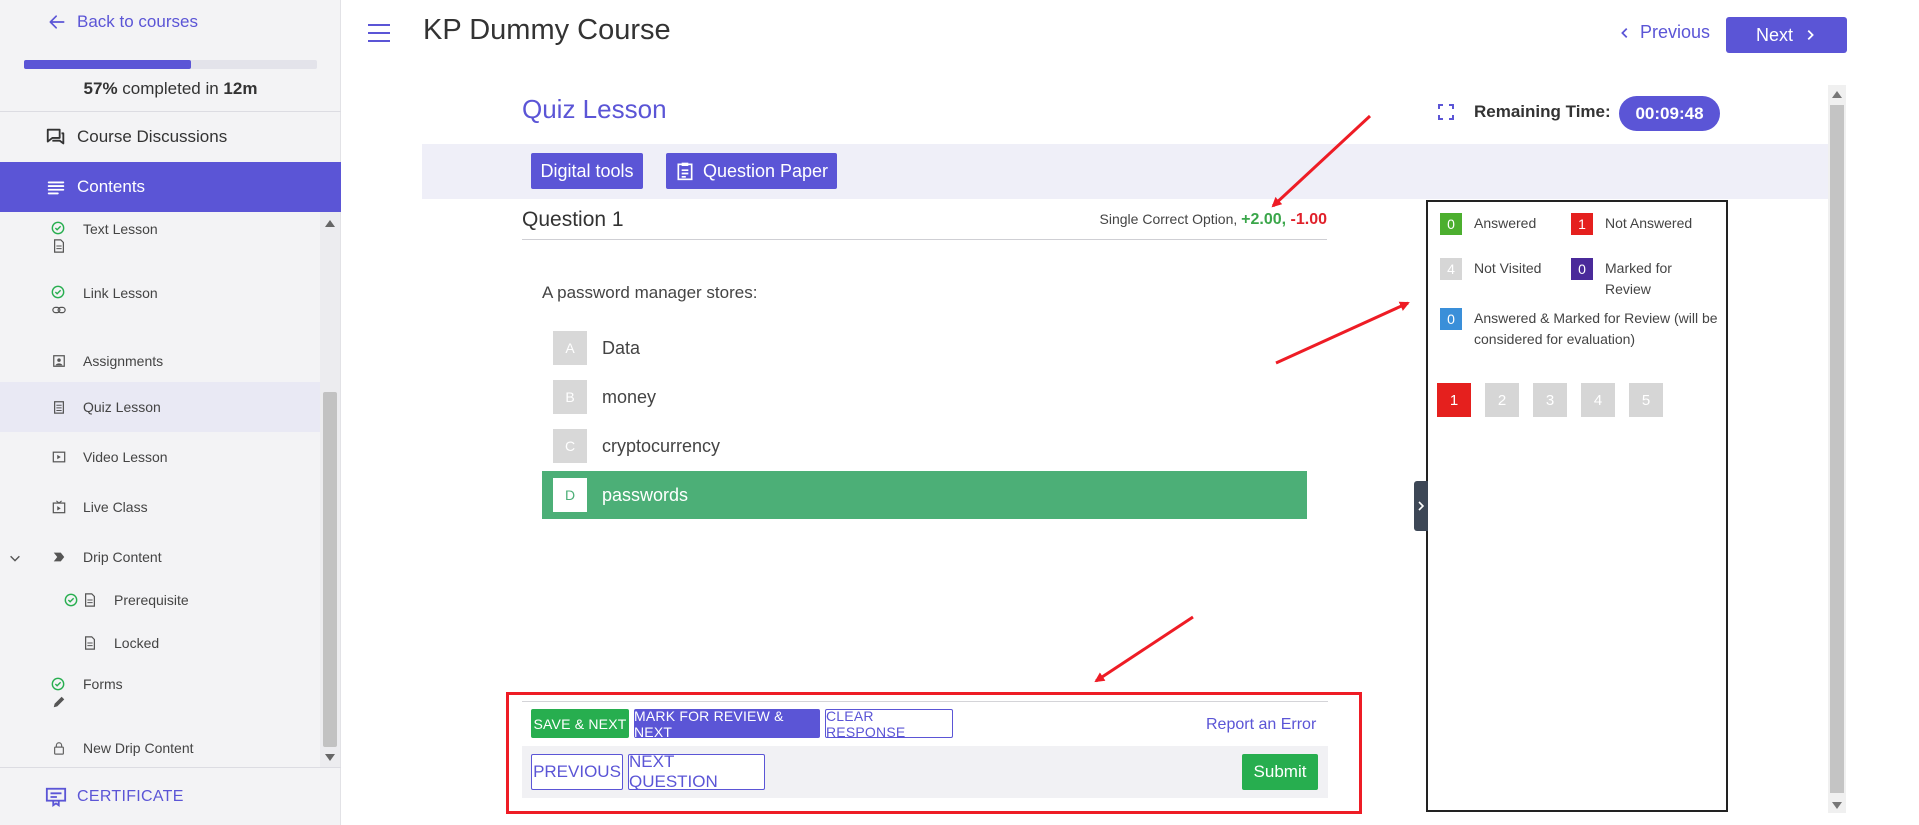  What do you see at coordinates (137, 643) in the screenshot?
I see `lesson-label: Locked` at bounding box center [137, 643].